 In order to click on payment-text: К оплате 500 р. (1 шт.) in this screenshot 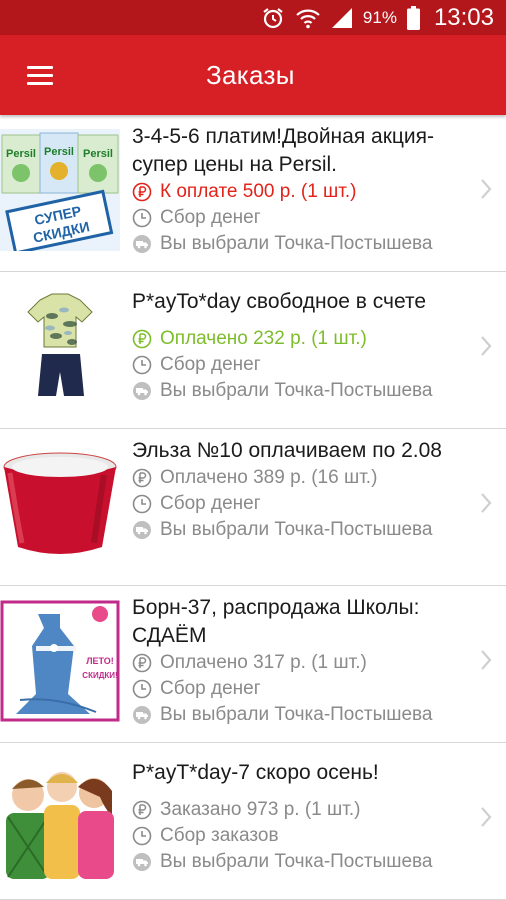, I will do `click(258, 191)`.